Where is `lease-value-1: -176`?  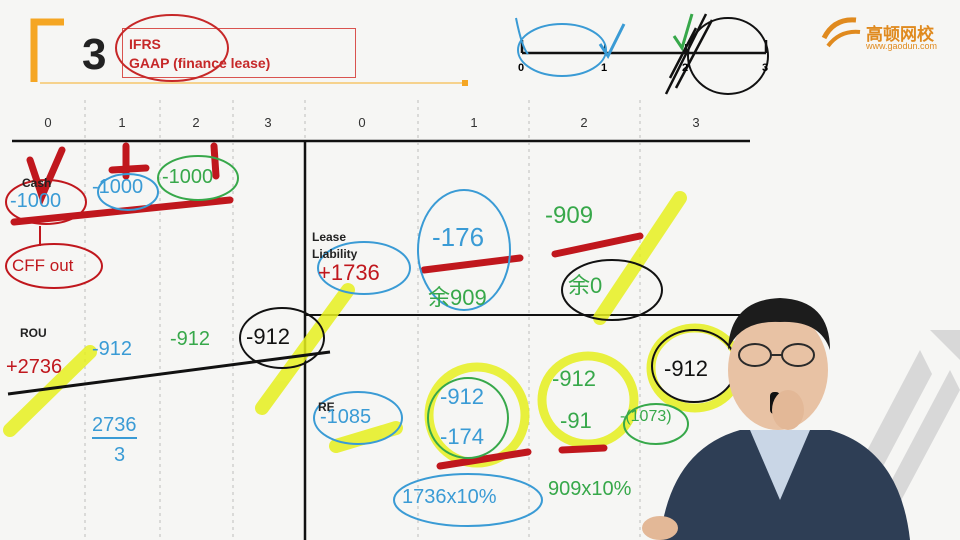
lease-value-1: -176 is located at coordinates (458, 237).